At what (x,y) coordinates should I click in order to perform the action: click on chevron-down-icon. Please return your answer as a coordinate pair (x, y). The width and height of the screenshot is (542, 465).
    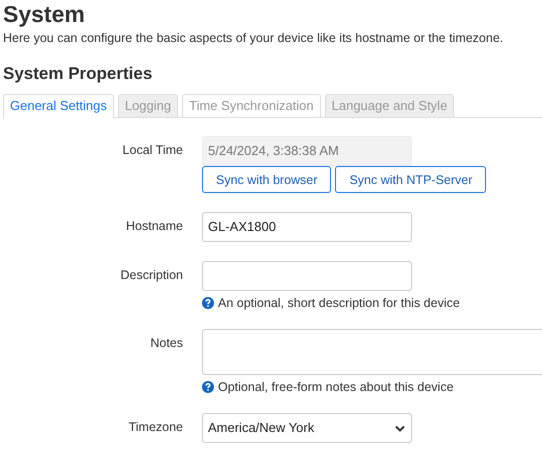
    Looking at the image, I should click on (400, 428).